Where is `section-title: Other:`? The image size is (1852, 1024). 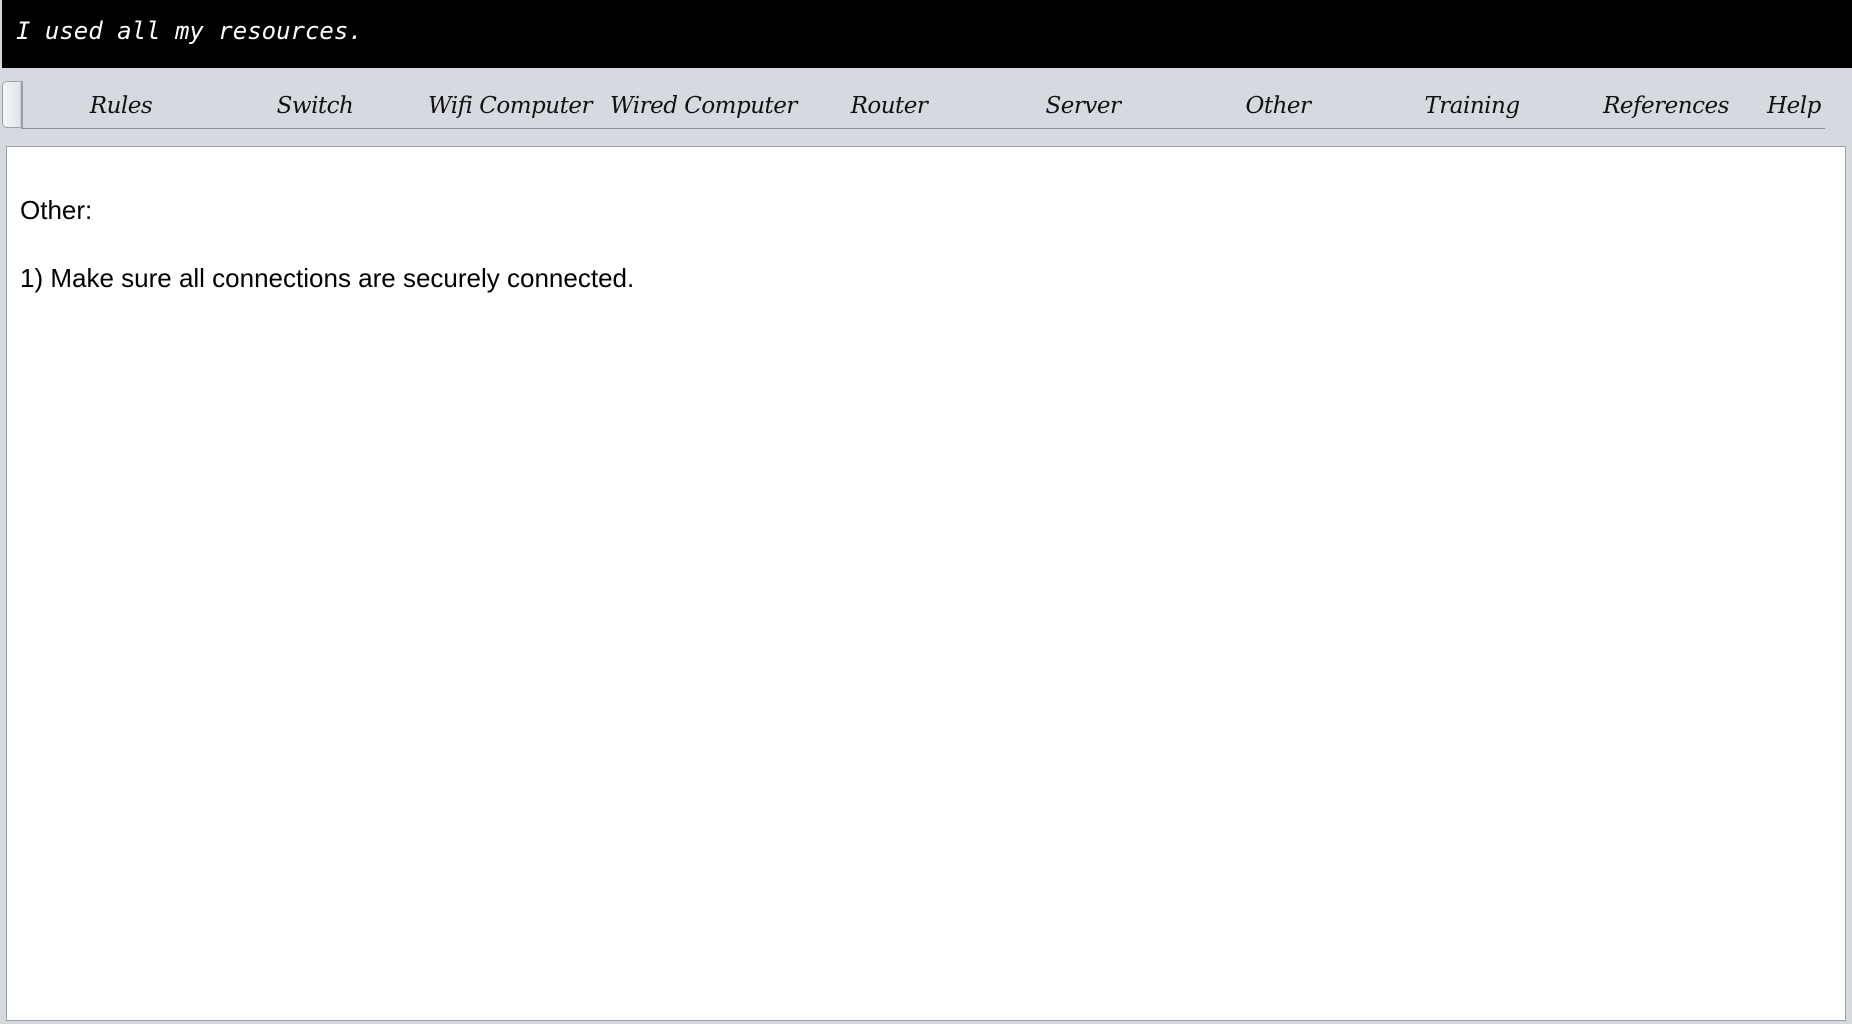 section-title: Other: is located at coordinates (56, 210).